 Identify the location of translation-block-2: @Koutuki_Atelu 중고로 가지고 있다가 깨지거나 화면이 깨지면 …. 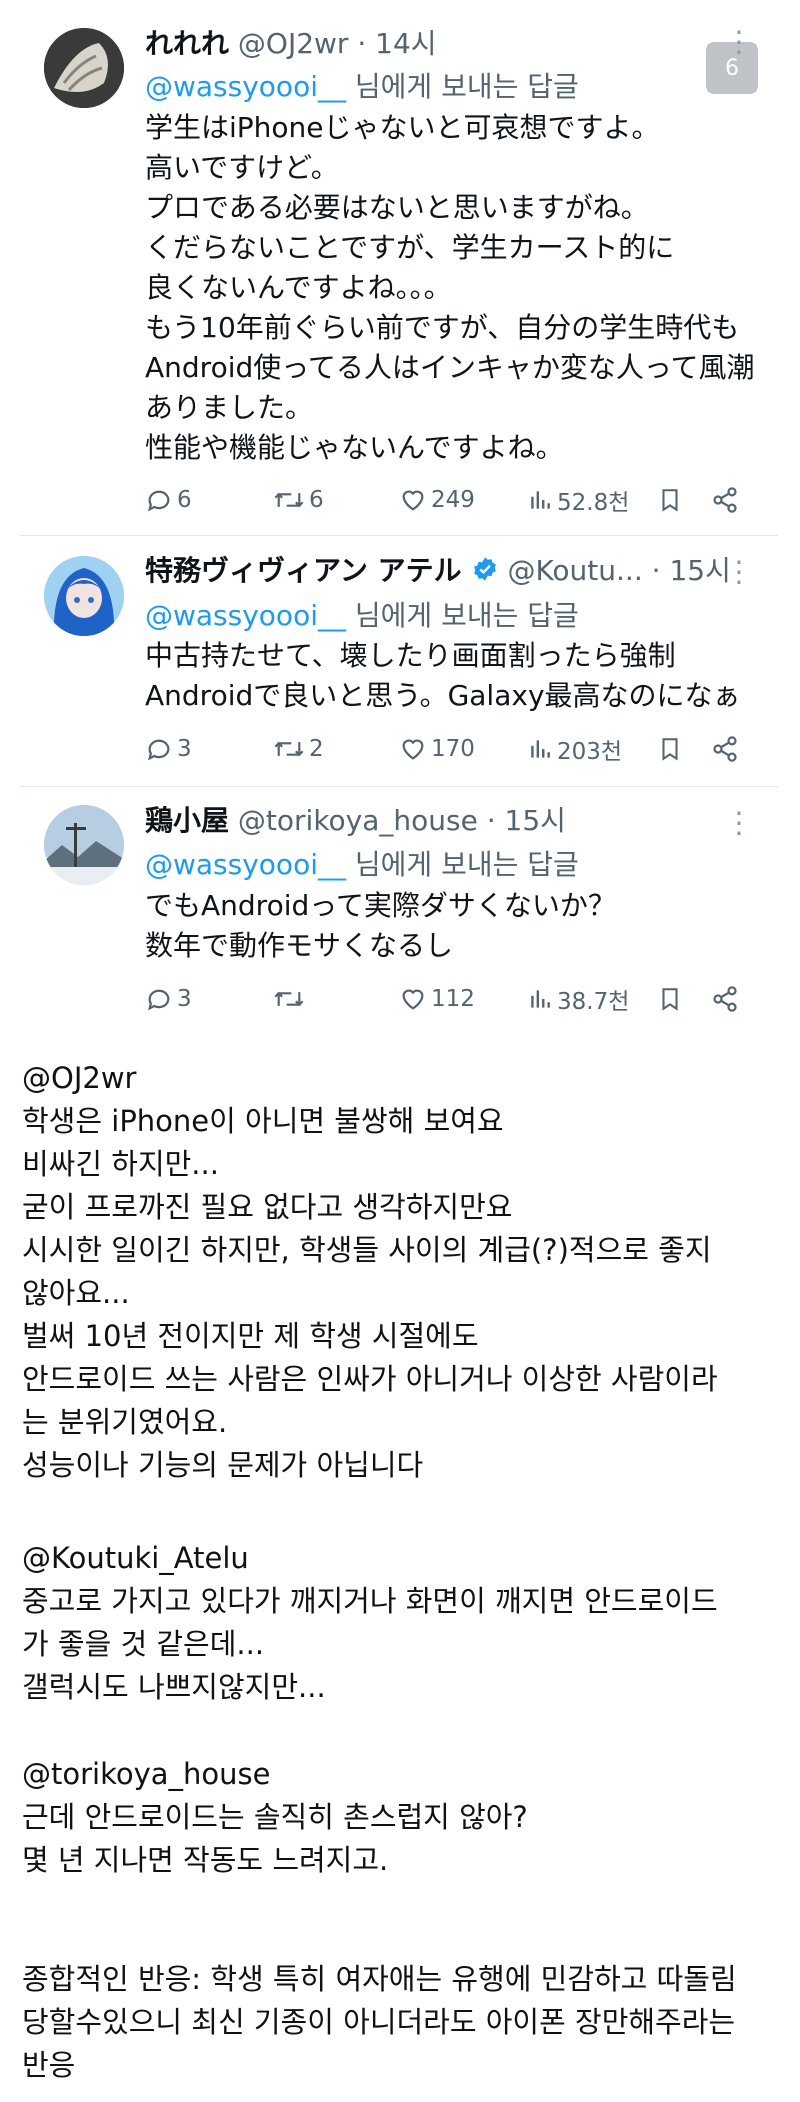
(407, 1623).